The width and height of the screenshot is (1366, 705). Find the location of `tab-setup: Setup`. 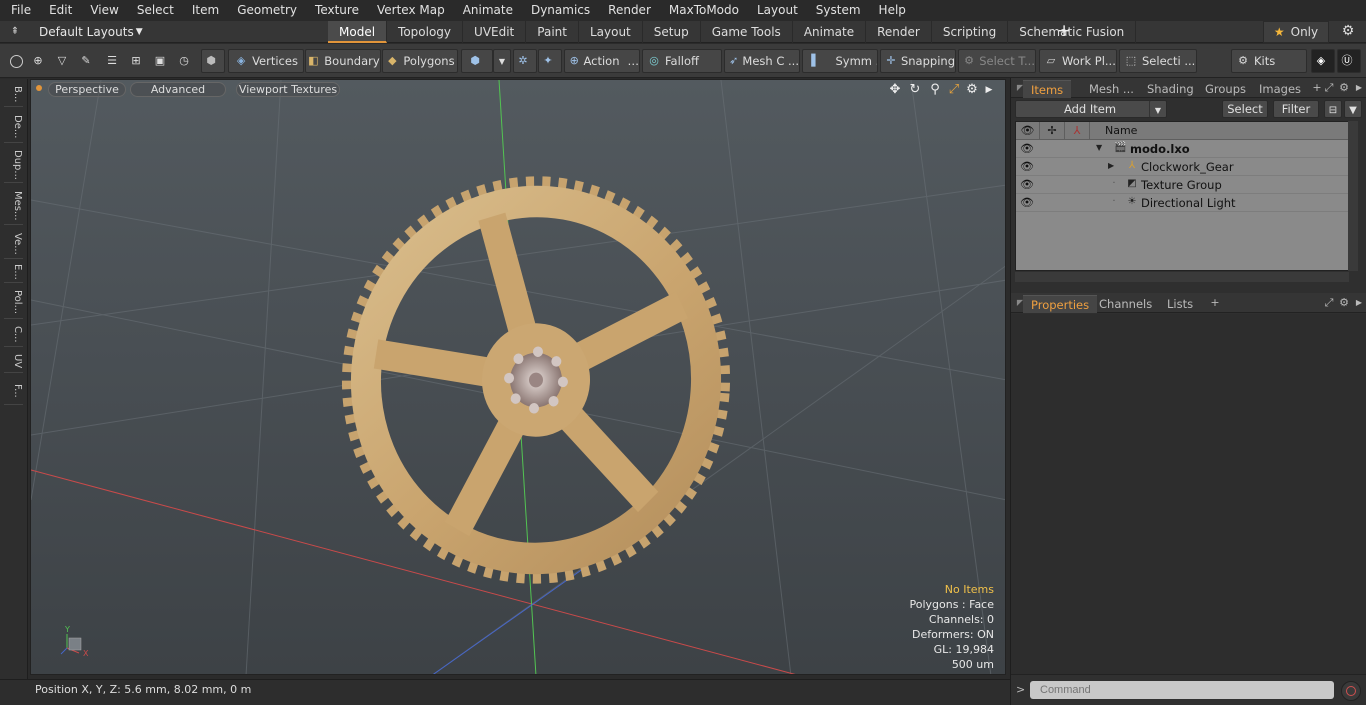

tab-setup: Setup is located at coordinates (672, 32).